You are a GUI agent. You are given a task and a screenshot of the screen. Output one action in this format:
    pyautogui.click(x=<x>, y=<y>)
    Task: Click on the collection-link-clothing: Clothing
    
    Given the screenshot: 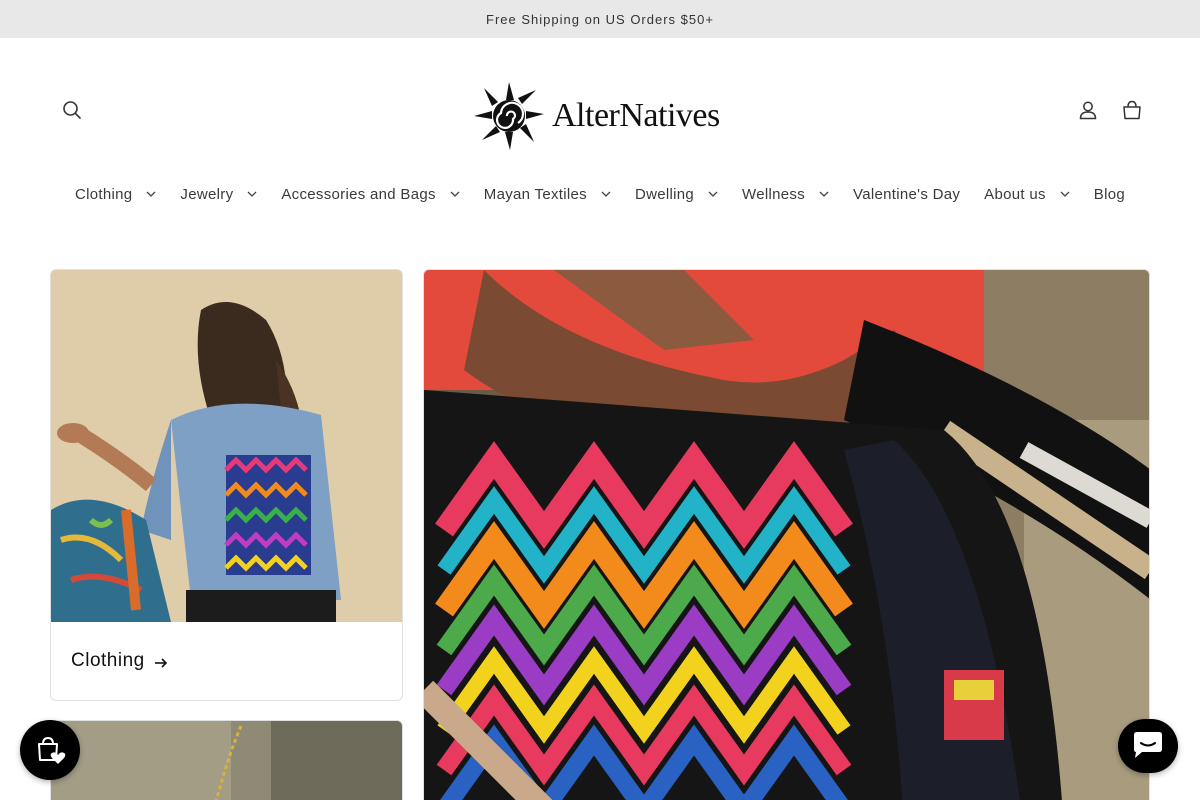 What is the action you would take?
    pyautogui.click(x=120, y=661)
    